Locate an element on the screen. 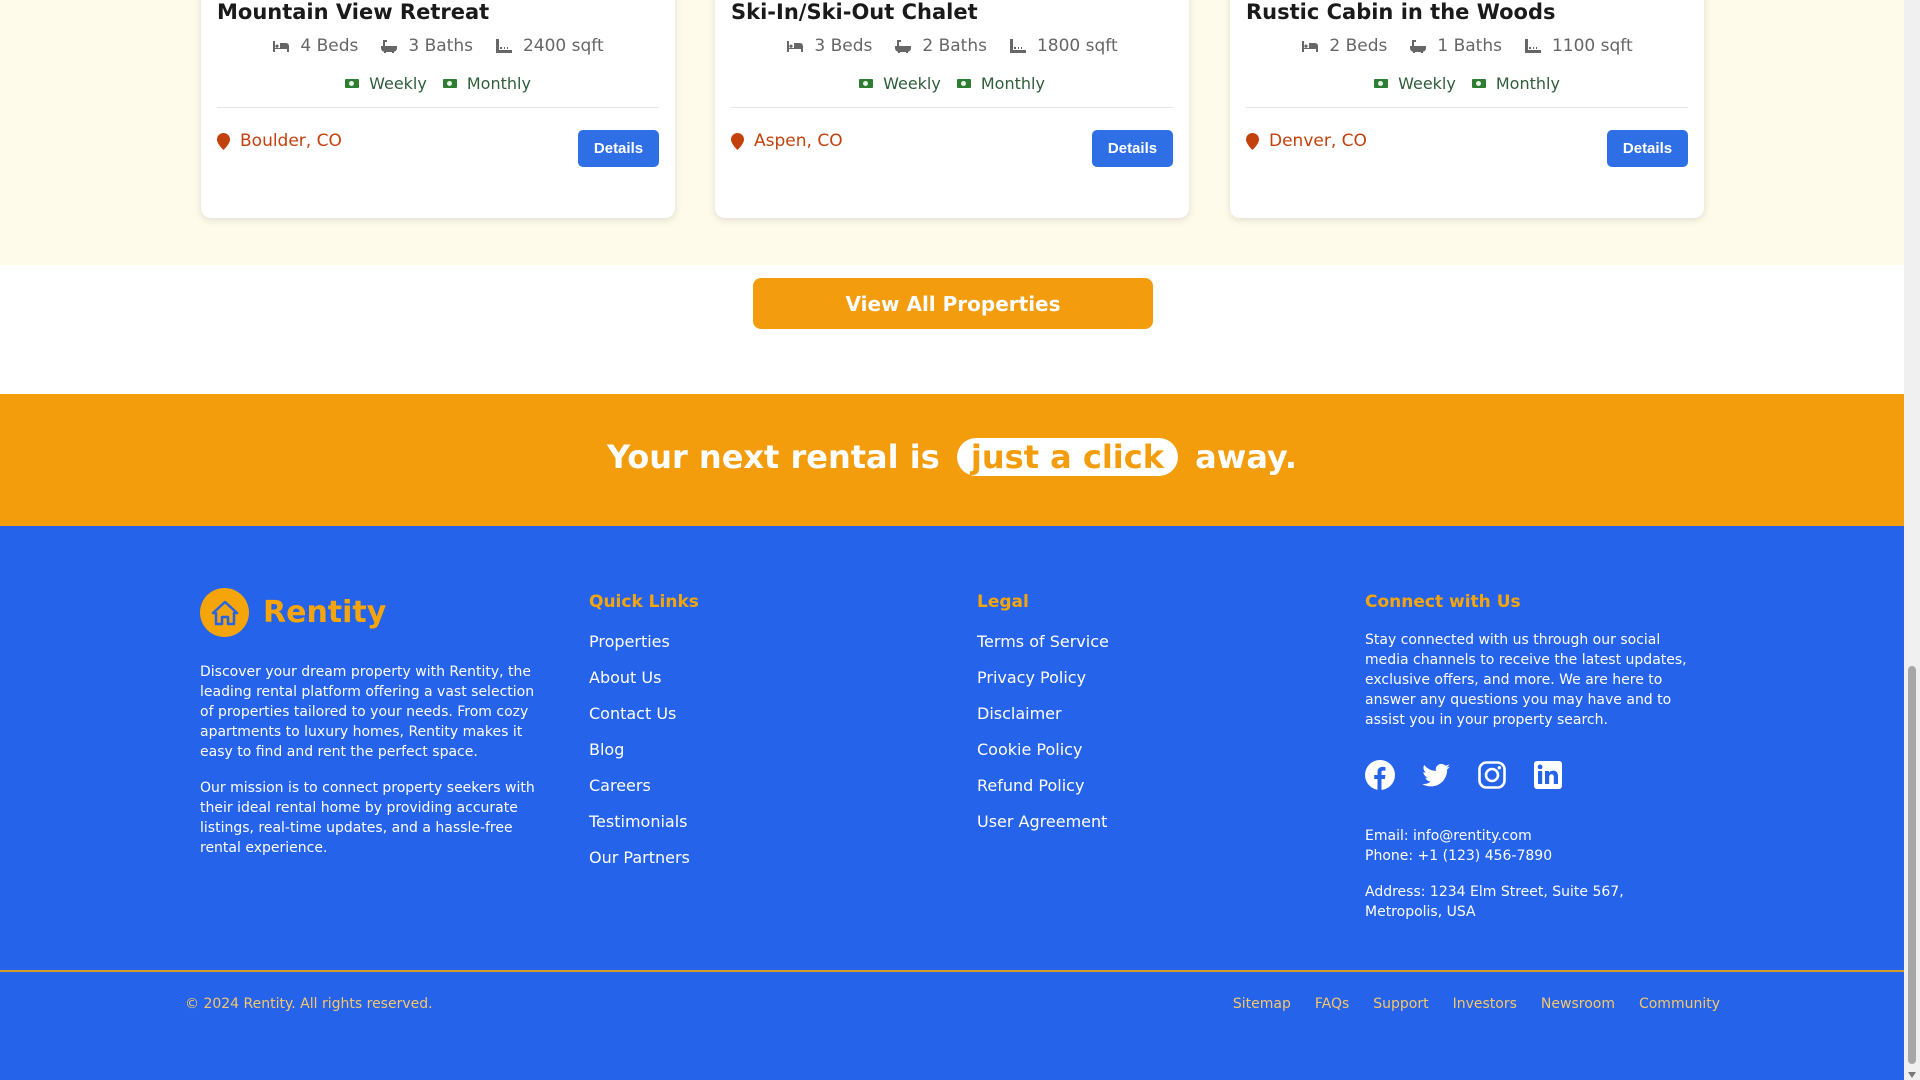 This screenshot has height=1080, width=1920. property-specs: 3 Beds 2 Baths 1800 sqft is located at coordinates (952, 46).